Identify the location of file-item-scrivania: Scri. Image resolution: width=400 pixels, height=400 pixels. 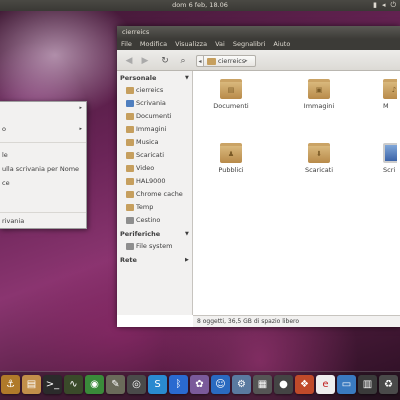
(387, 158).